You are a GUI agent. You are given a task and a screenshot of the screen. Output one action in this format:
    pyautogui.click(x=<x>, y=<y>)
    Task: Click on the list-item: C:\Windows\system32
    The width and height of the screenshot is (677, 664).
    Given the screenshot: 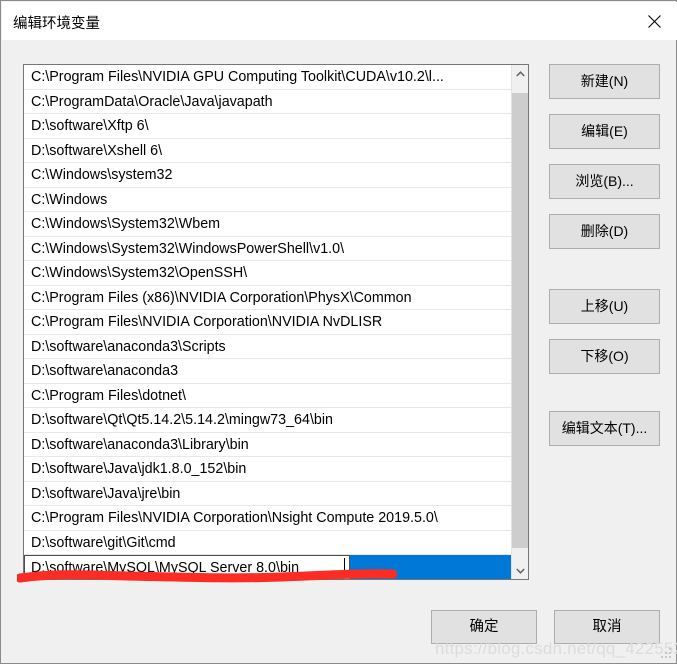 What is the action you would take?
    pyautogui.click(x=268, y=175)
    